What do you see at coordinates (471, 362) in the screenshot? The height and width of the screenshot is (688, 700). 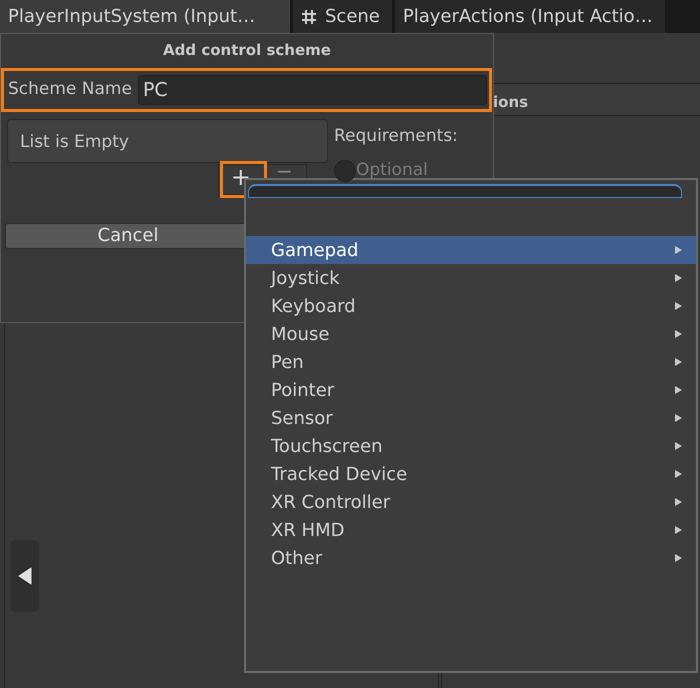 I see `menu-item: Pen` at bounding box center [471, 362].